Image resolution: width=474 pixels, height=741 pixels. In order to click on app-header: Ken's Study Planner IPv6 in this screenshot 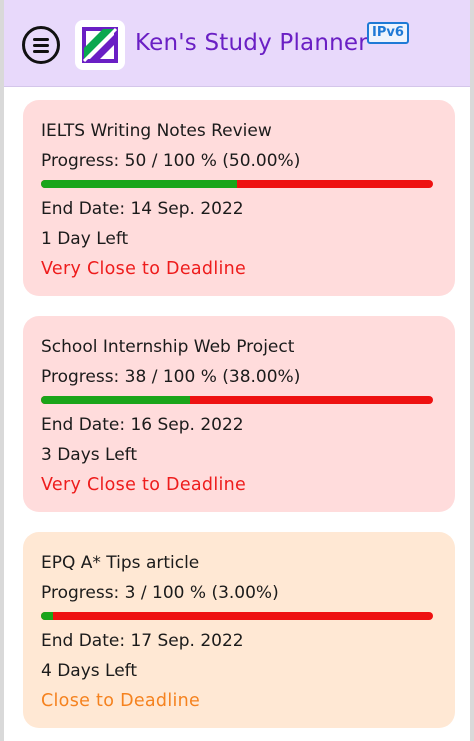, I will do `click(237, 43)`.